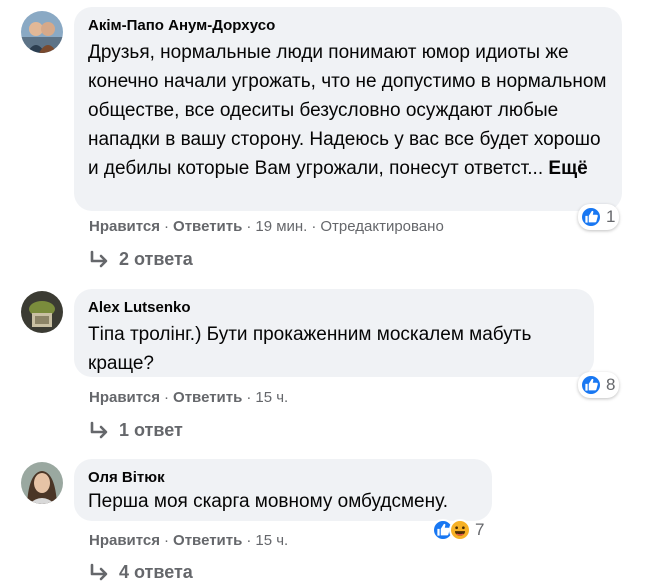  I want to click on haha-icon, so click(460, 530).